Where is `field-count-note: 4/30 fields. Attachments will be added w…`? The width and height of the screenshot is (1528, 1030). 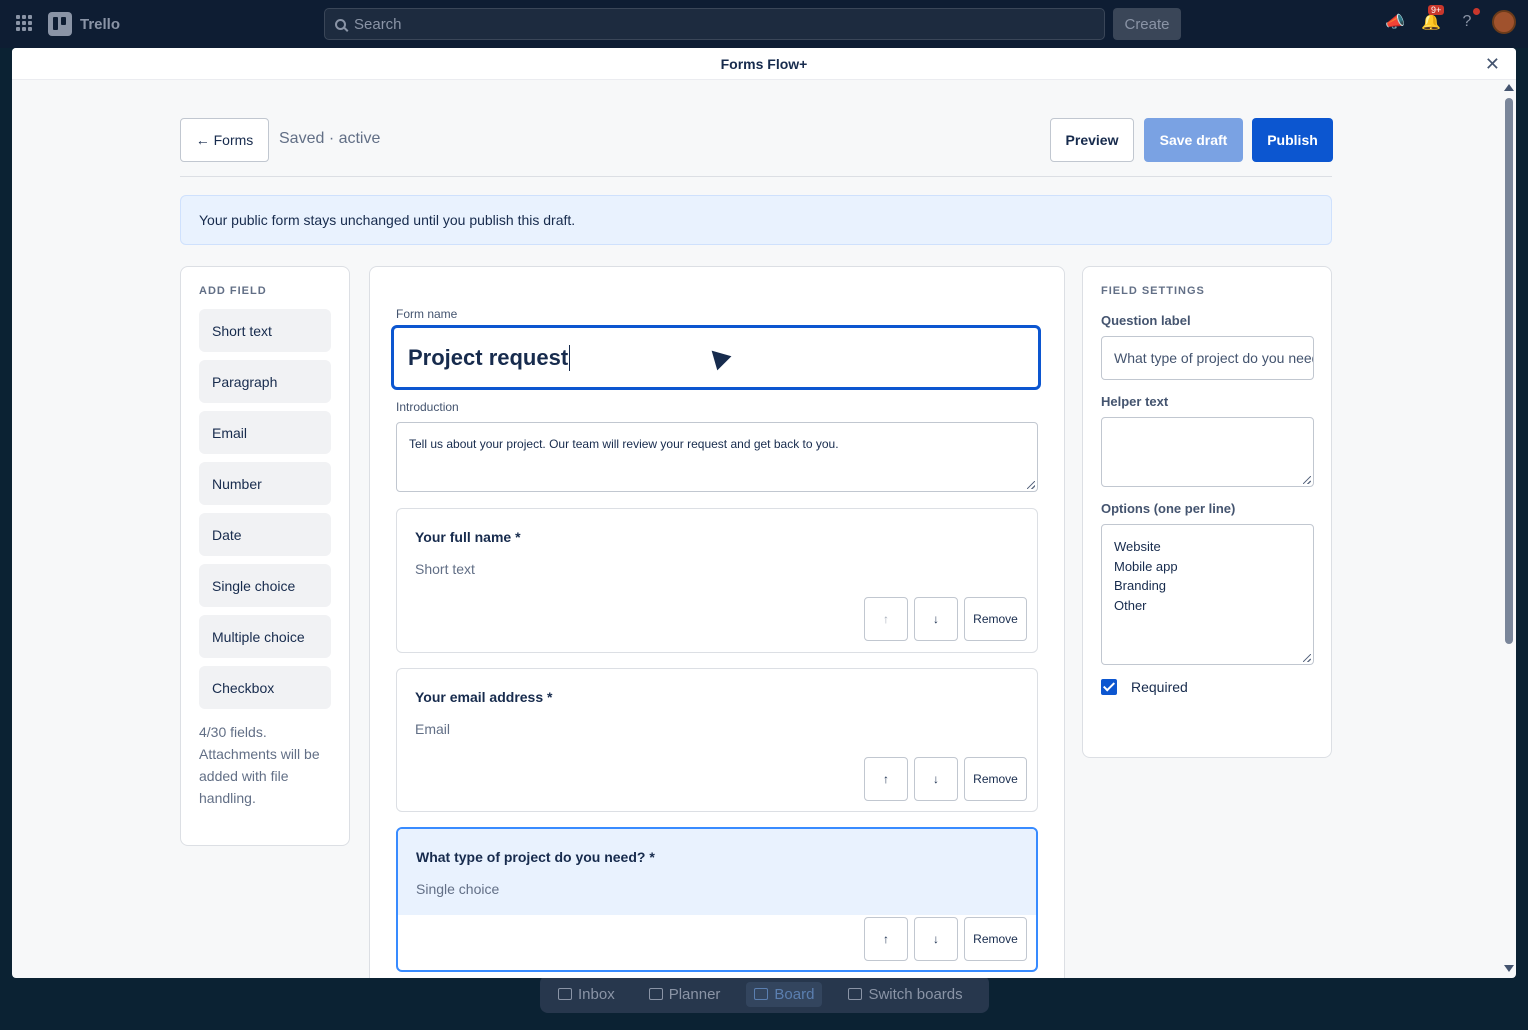
field-count-note: 4/30 fields. Attachments will be added w… is located at coordinates (259, 765).